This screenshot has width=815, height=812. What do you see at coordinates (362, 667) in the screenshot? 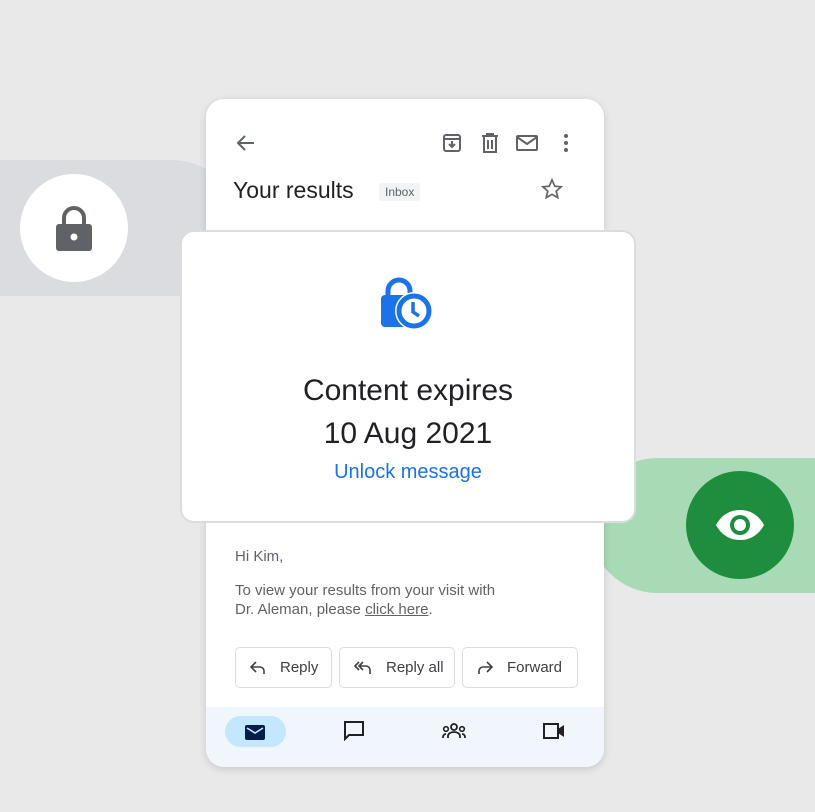
I see `reply-all-icon` at bounding box center [362, 667].